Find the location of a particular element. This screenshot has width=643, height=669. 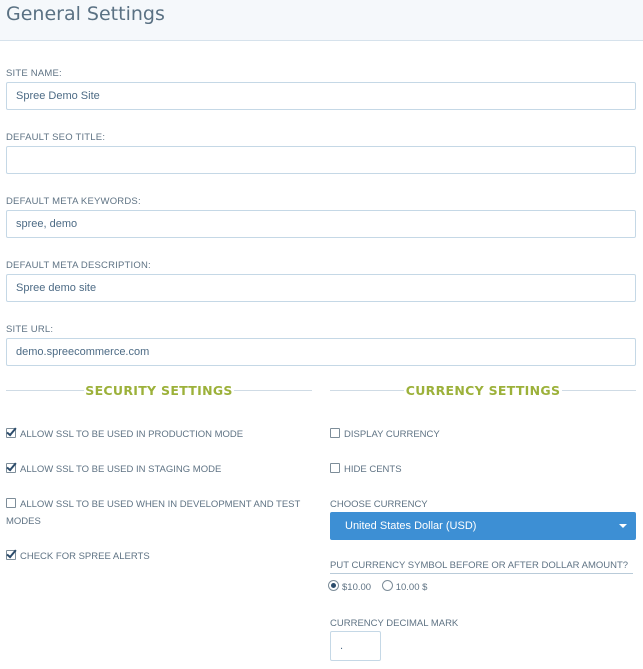

ssl-staging-label: ALLOW SSL TO BE USED IN STAGING MODE is located at coordinates (121, 469).